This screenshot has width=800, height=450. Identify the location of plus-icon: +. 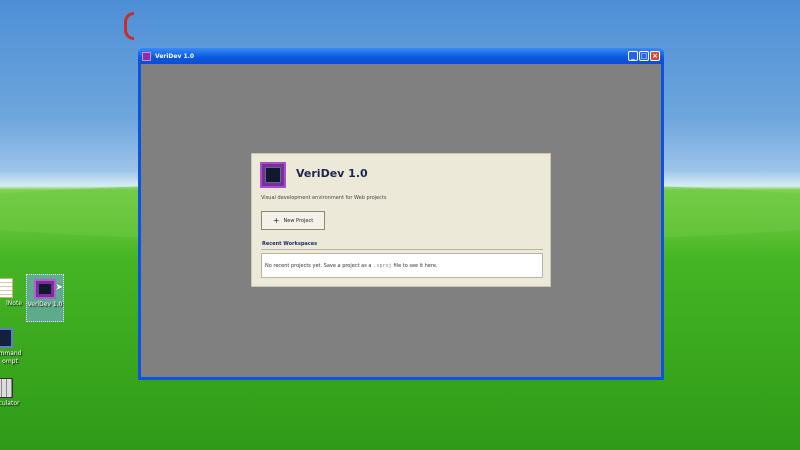
(276, 220).